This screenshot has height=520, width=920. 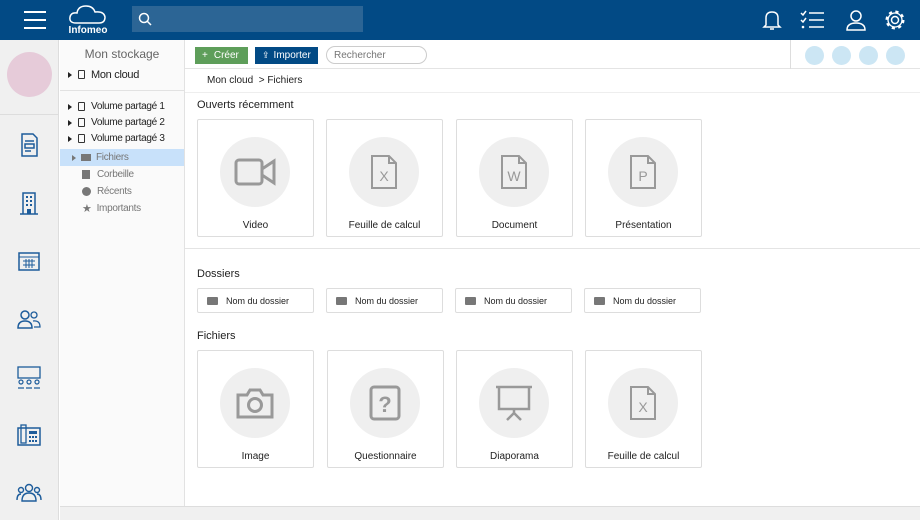 What do you see at coordinates (247, 19) in the screenshot?
I see `global-search` at bounding box center [247, 19].